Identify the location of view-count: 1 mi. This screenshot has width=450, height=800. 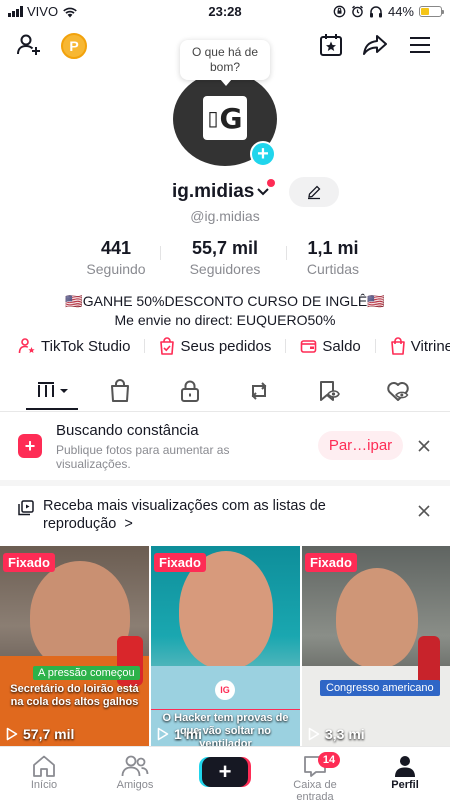
(179, 734).